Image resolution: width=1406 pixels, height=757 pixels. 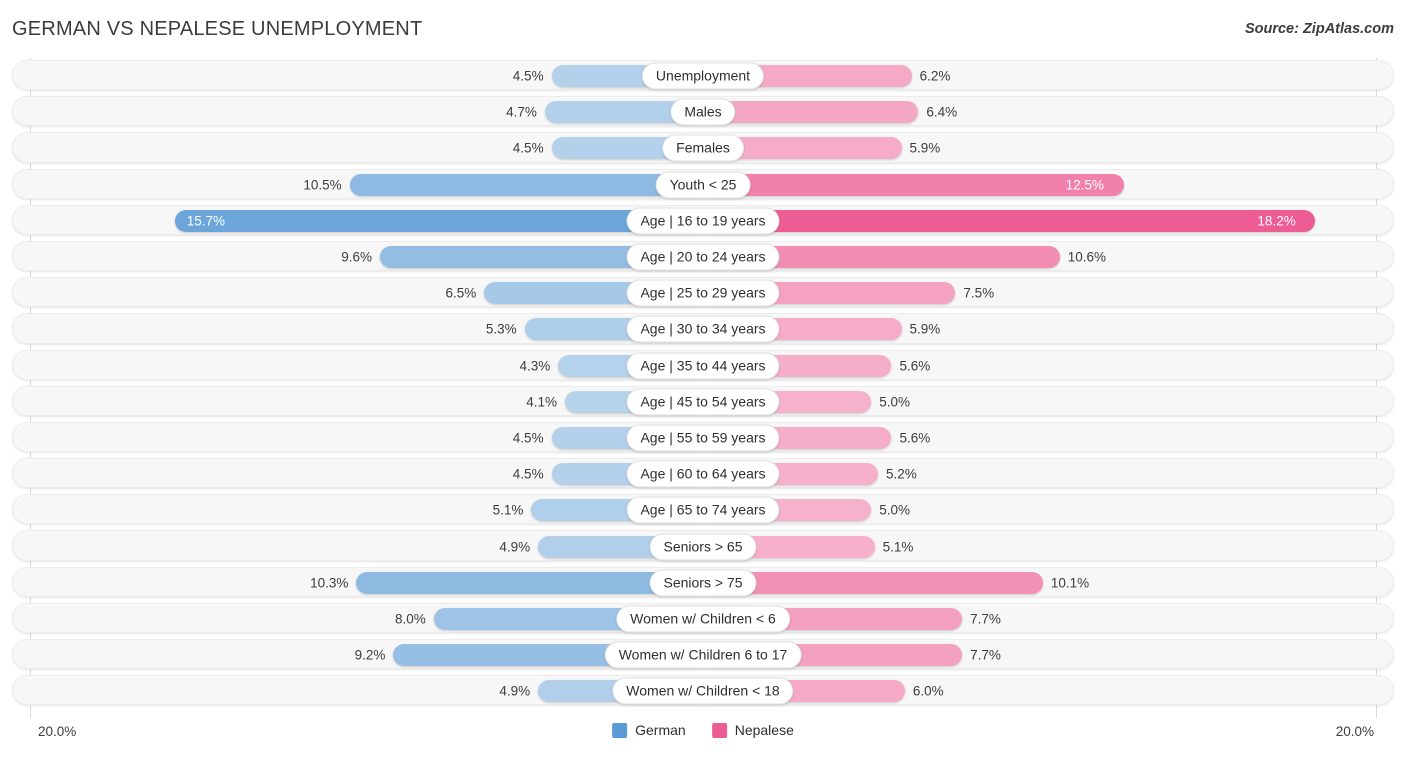 I want to click on table-row: 8.0% 7.7% Women w/ Children < 6, so click(x=703, y=619).